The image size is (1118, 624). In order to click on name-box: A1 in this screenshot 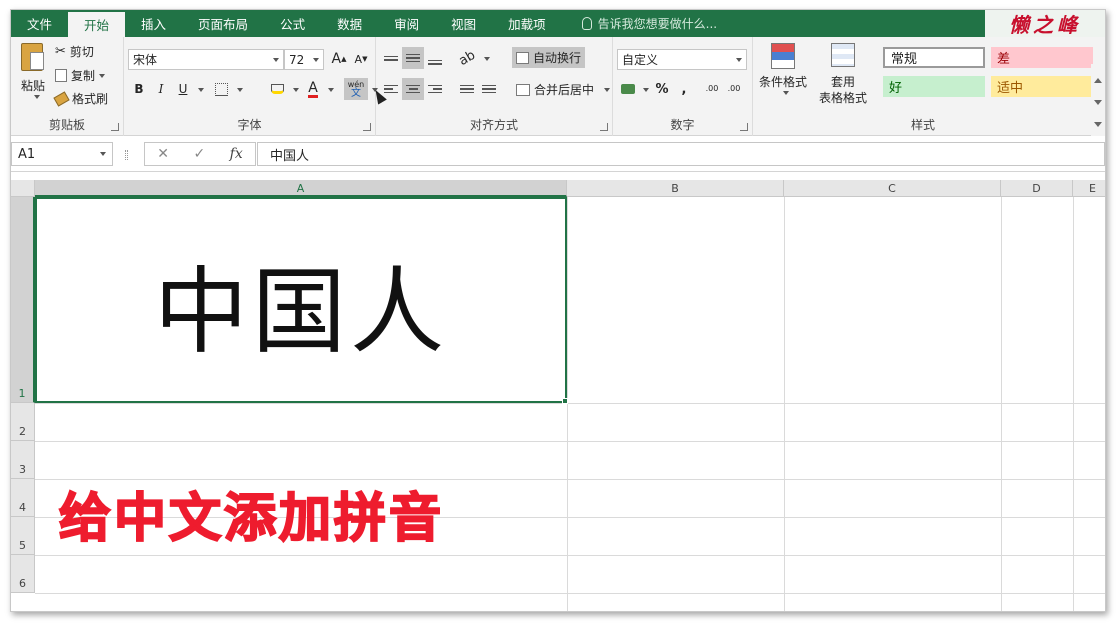, I will do `click(62, 154)`.